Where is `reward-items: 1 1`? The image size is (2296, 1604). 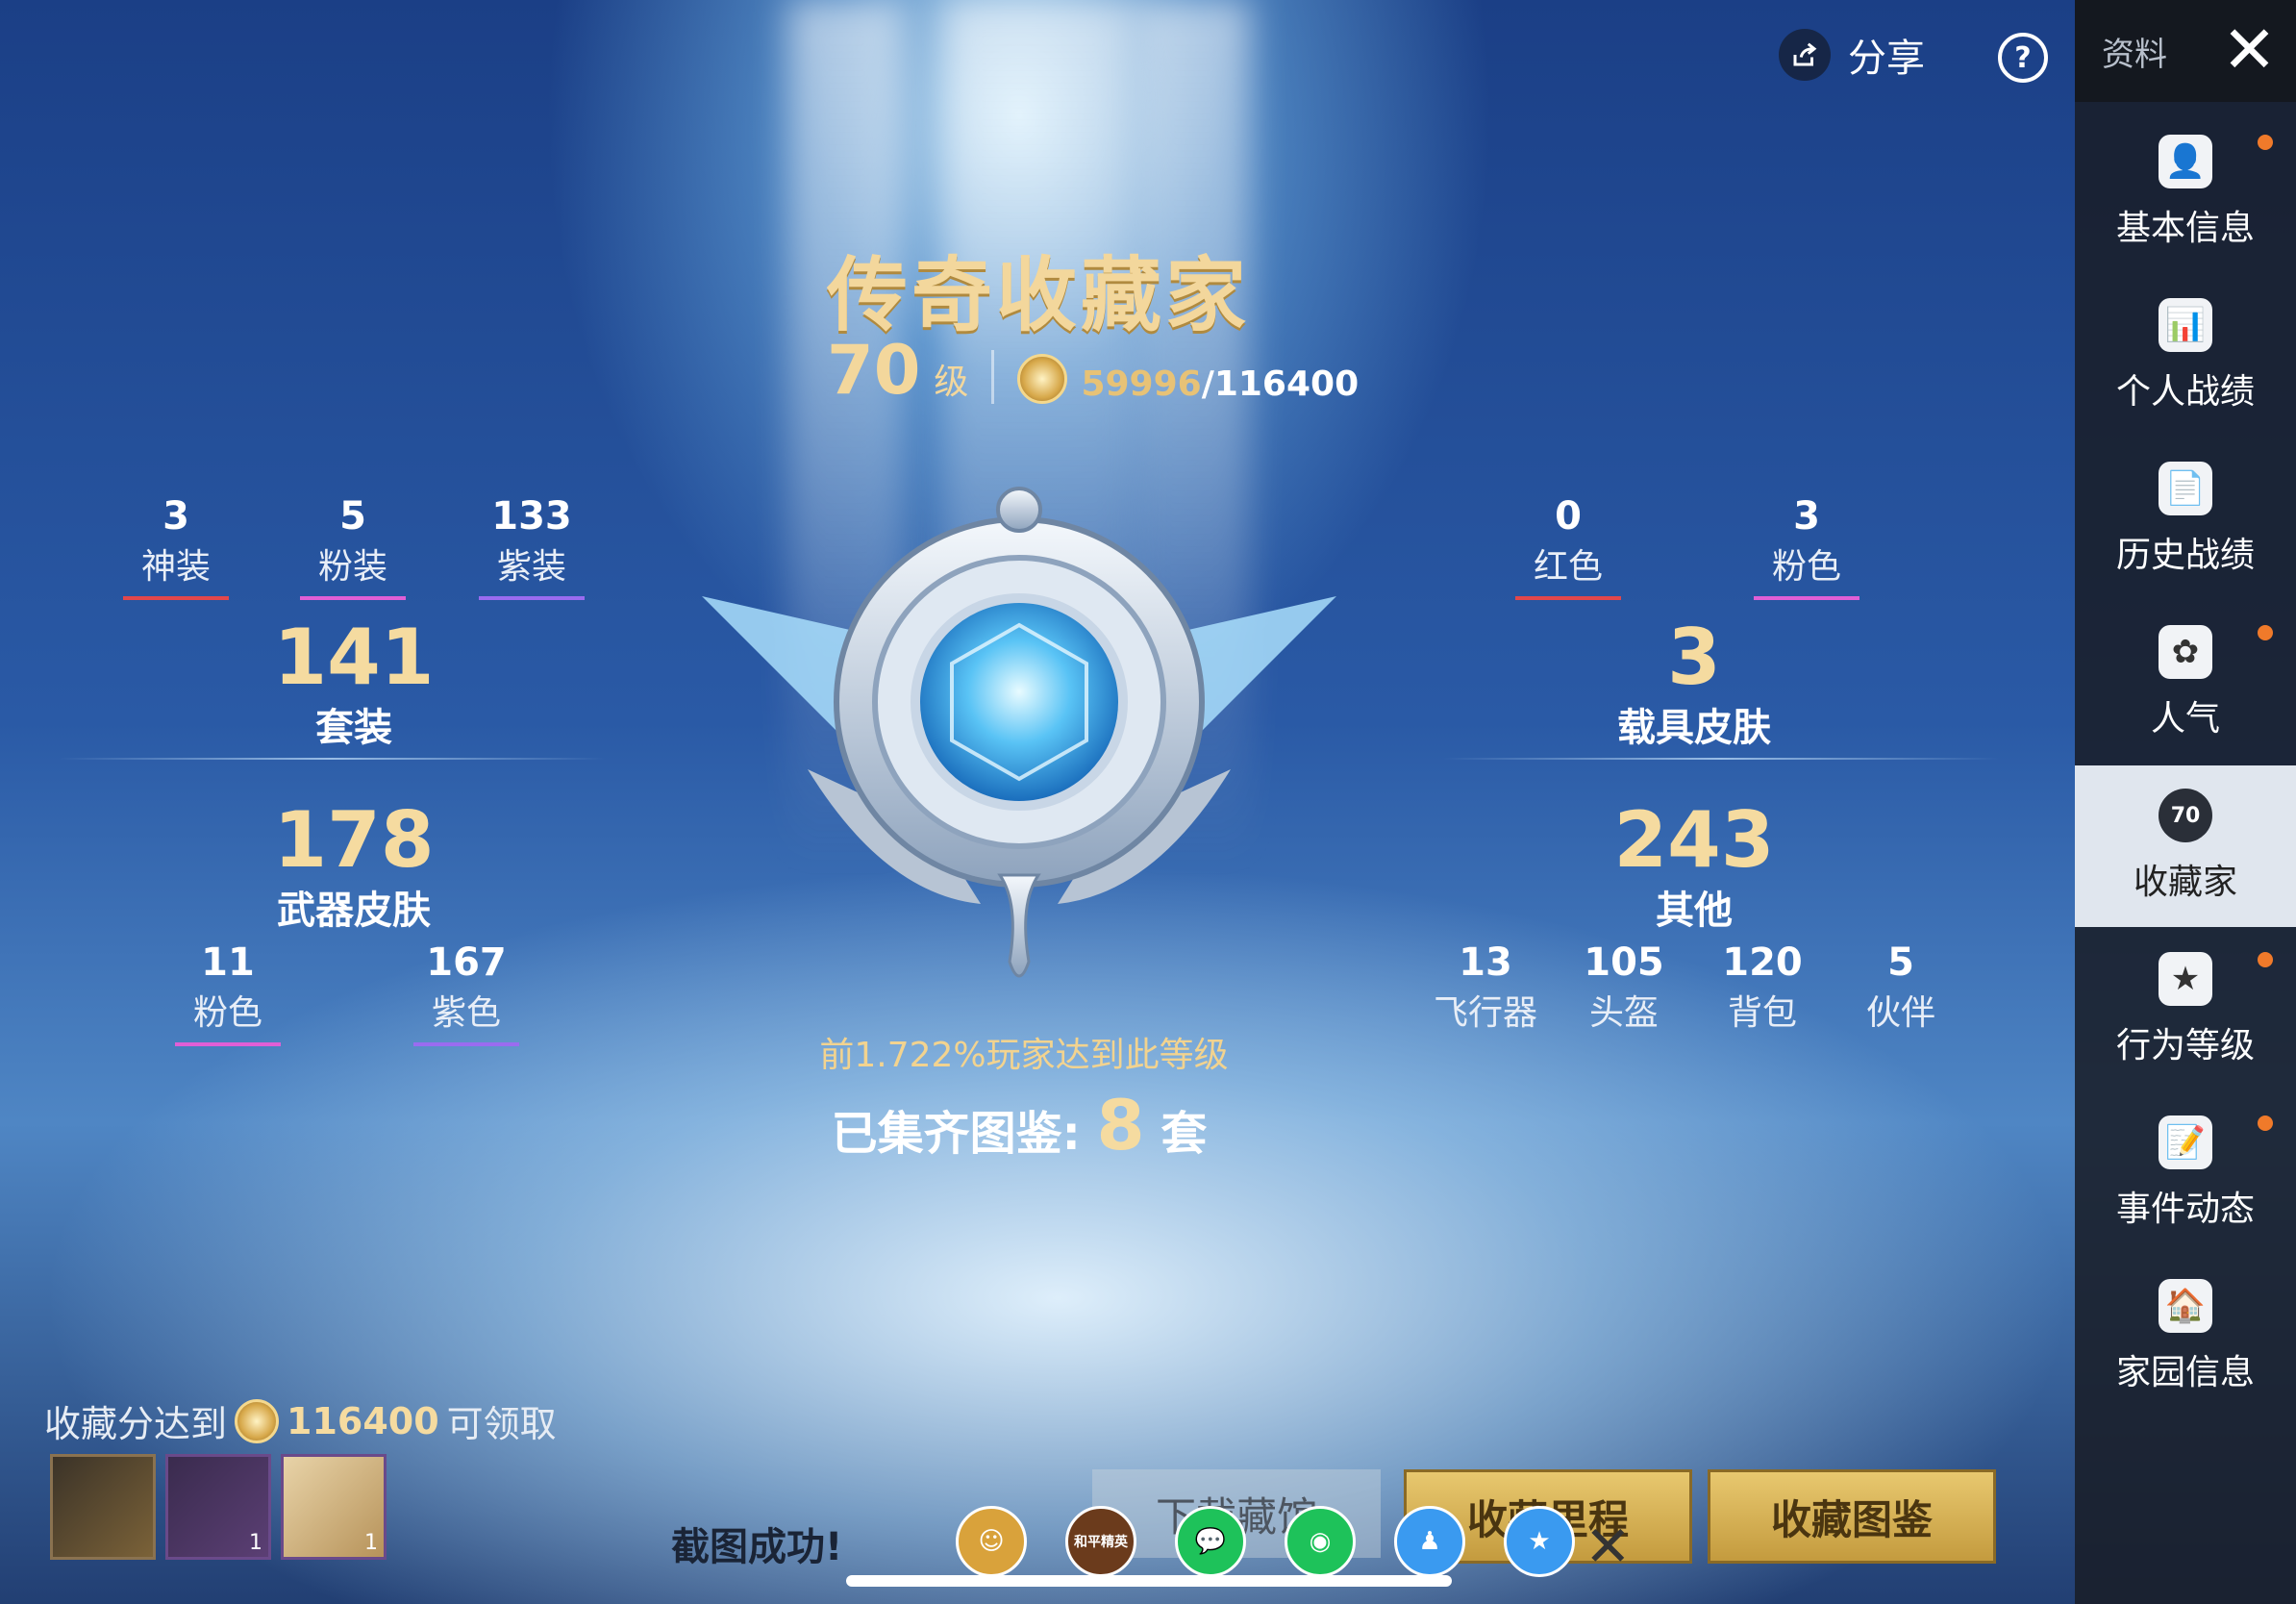
reward-items: 1 1 is located at coordinates (218, 1507).